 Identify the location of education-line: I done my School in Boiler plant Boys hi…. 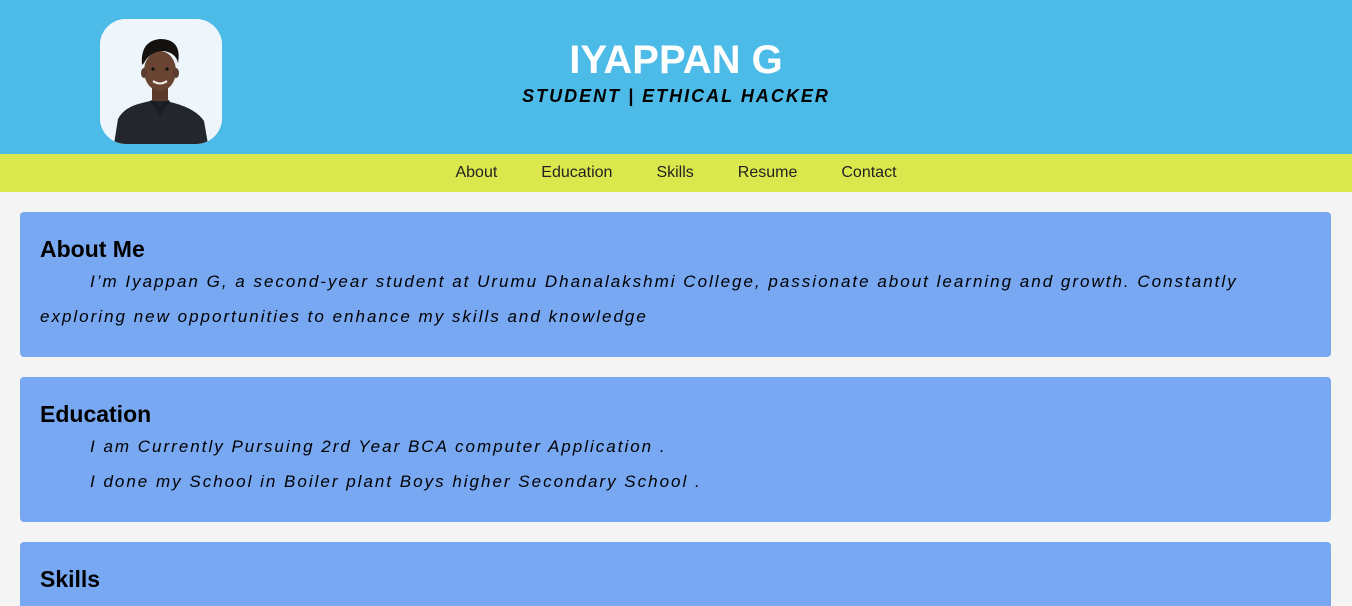
(396, 481).